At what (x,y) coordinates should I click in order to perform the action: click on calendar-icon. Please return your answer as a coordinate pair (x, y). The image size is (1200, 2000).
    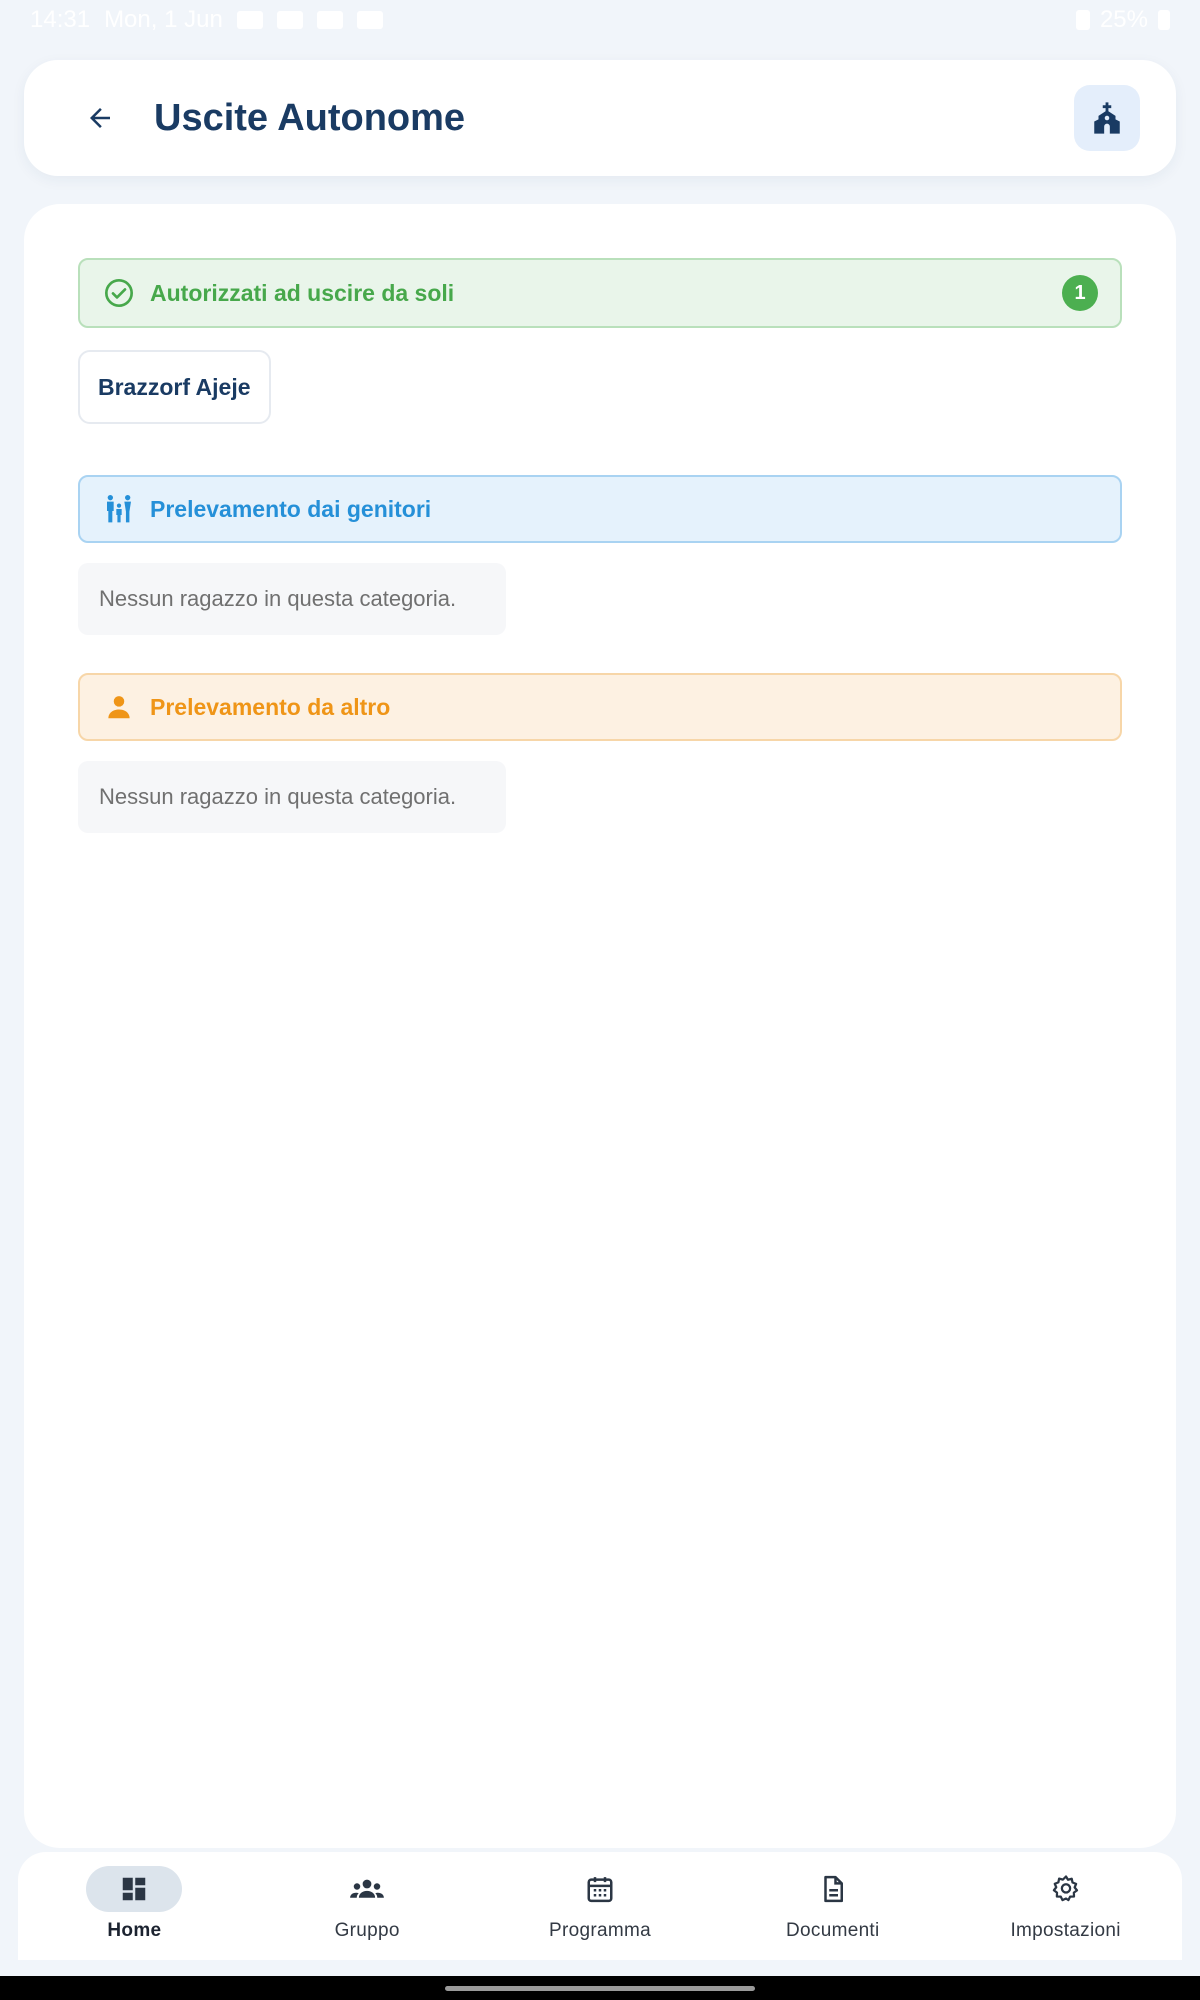
    Looking at the image, I should click on (600, 1890).